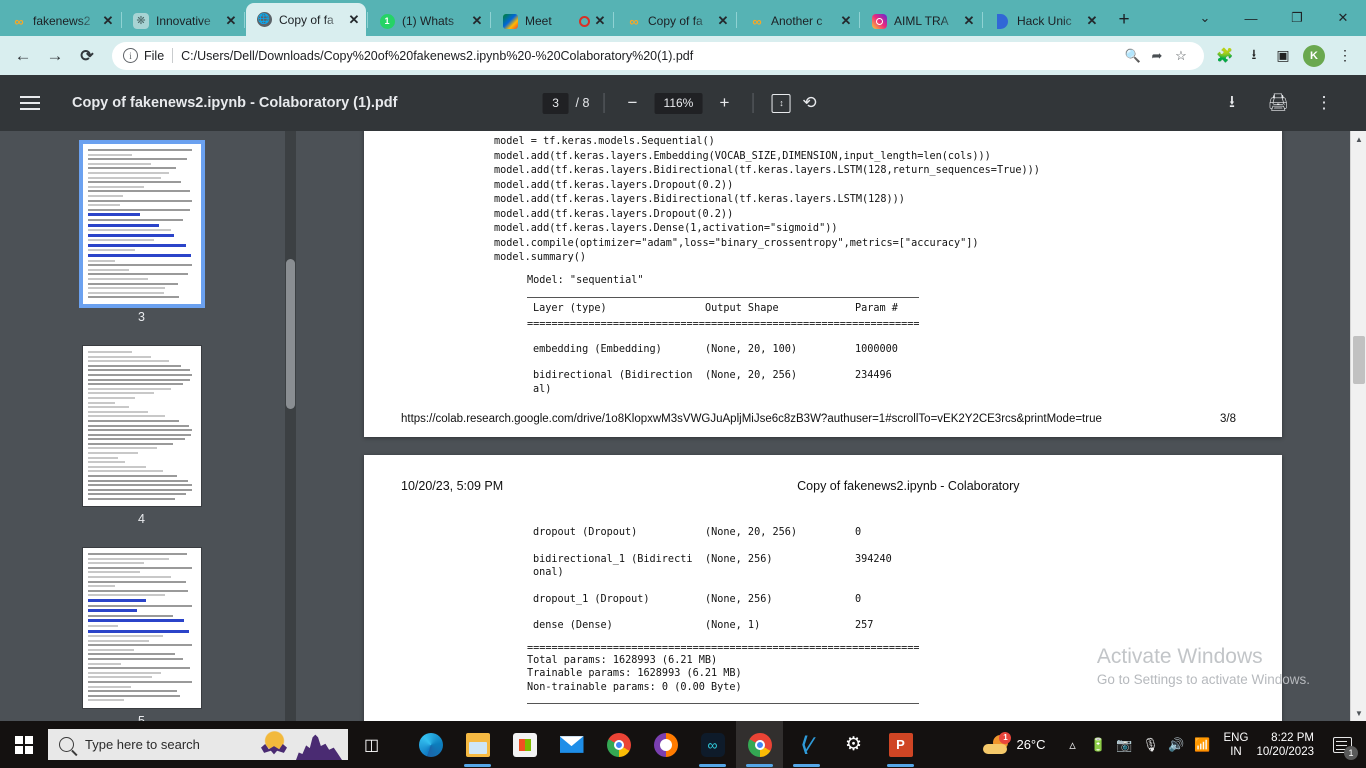 The height and width of the screenshot is (768, 1366). Describe the element at coordinates (806, 744) in the screenshot. I see `taskbar-app-visual-studio-code: ⟨∕` at that location.